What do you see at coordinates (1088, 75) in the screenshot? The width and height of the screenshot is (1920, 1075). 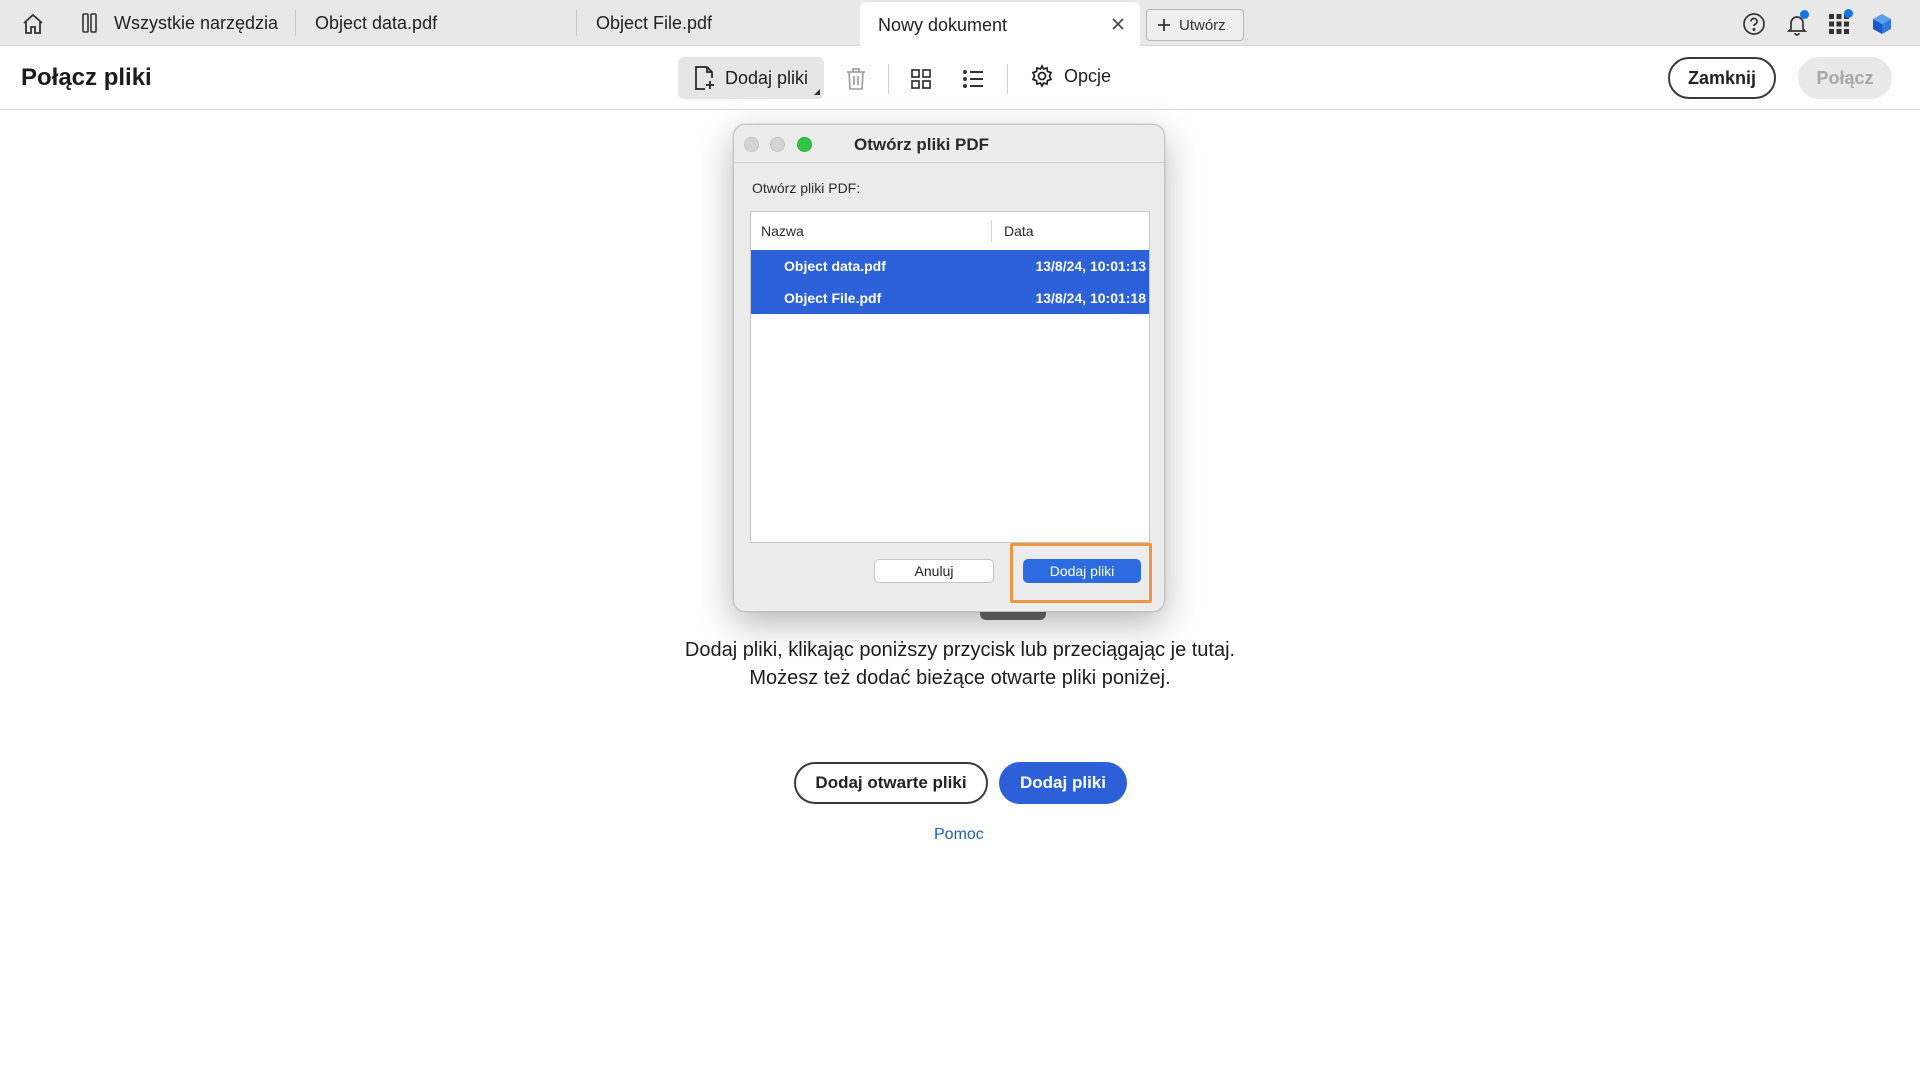 I see `options-label: Opcje` at bounding box center [1088, 75].